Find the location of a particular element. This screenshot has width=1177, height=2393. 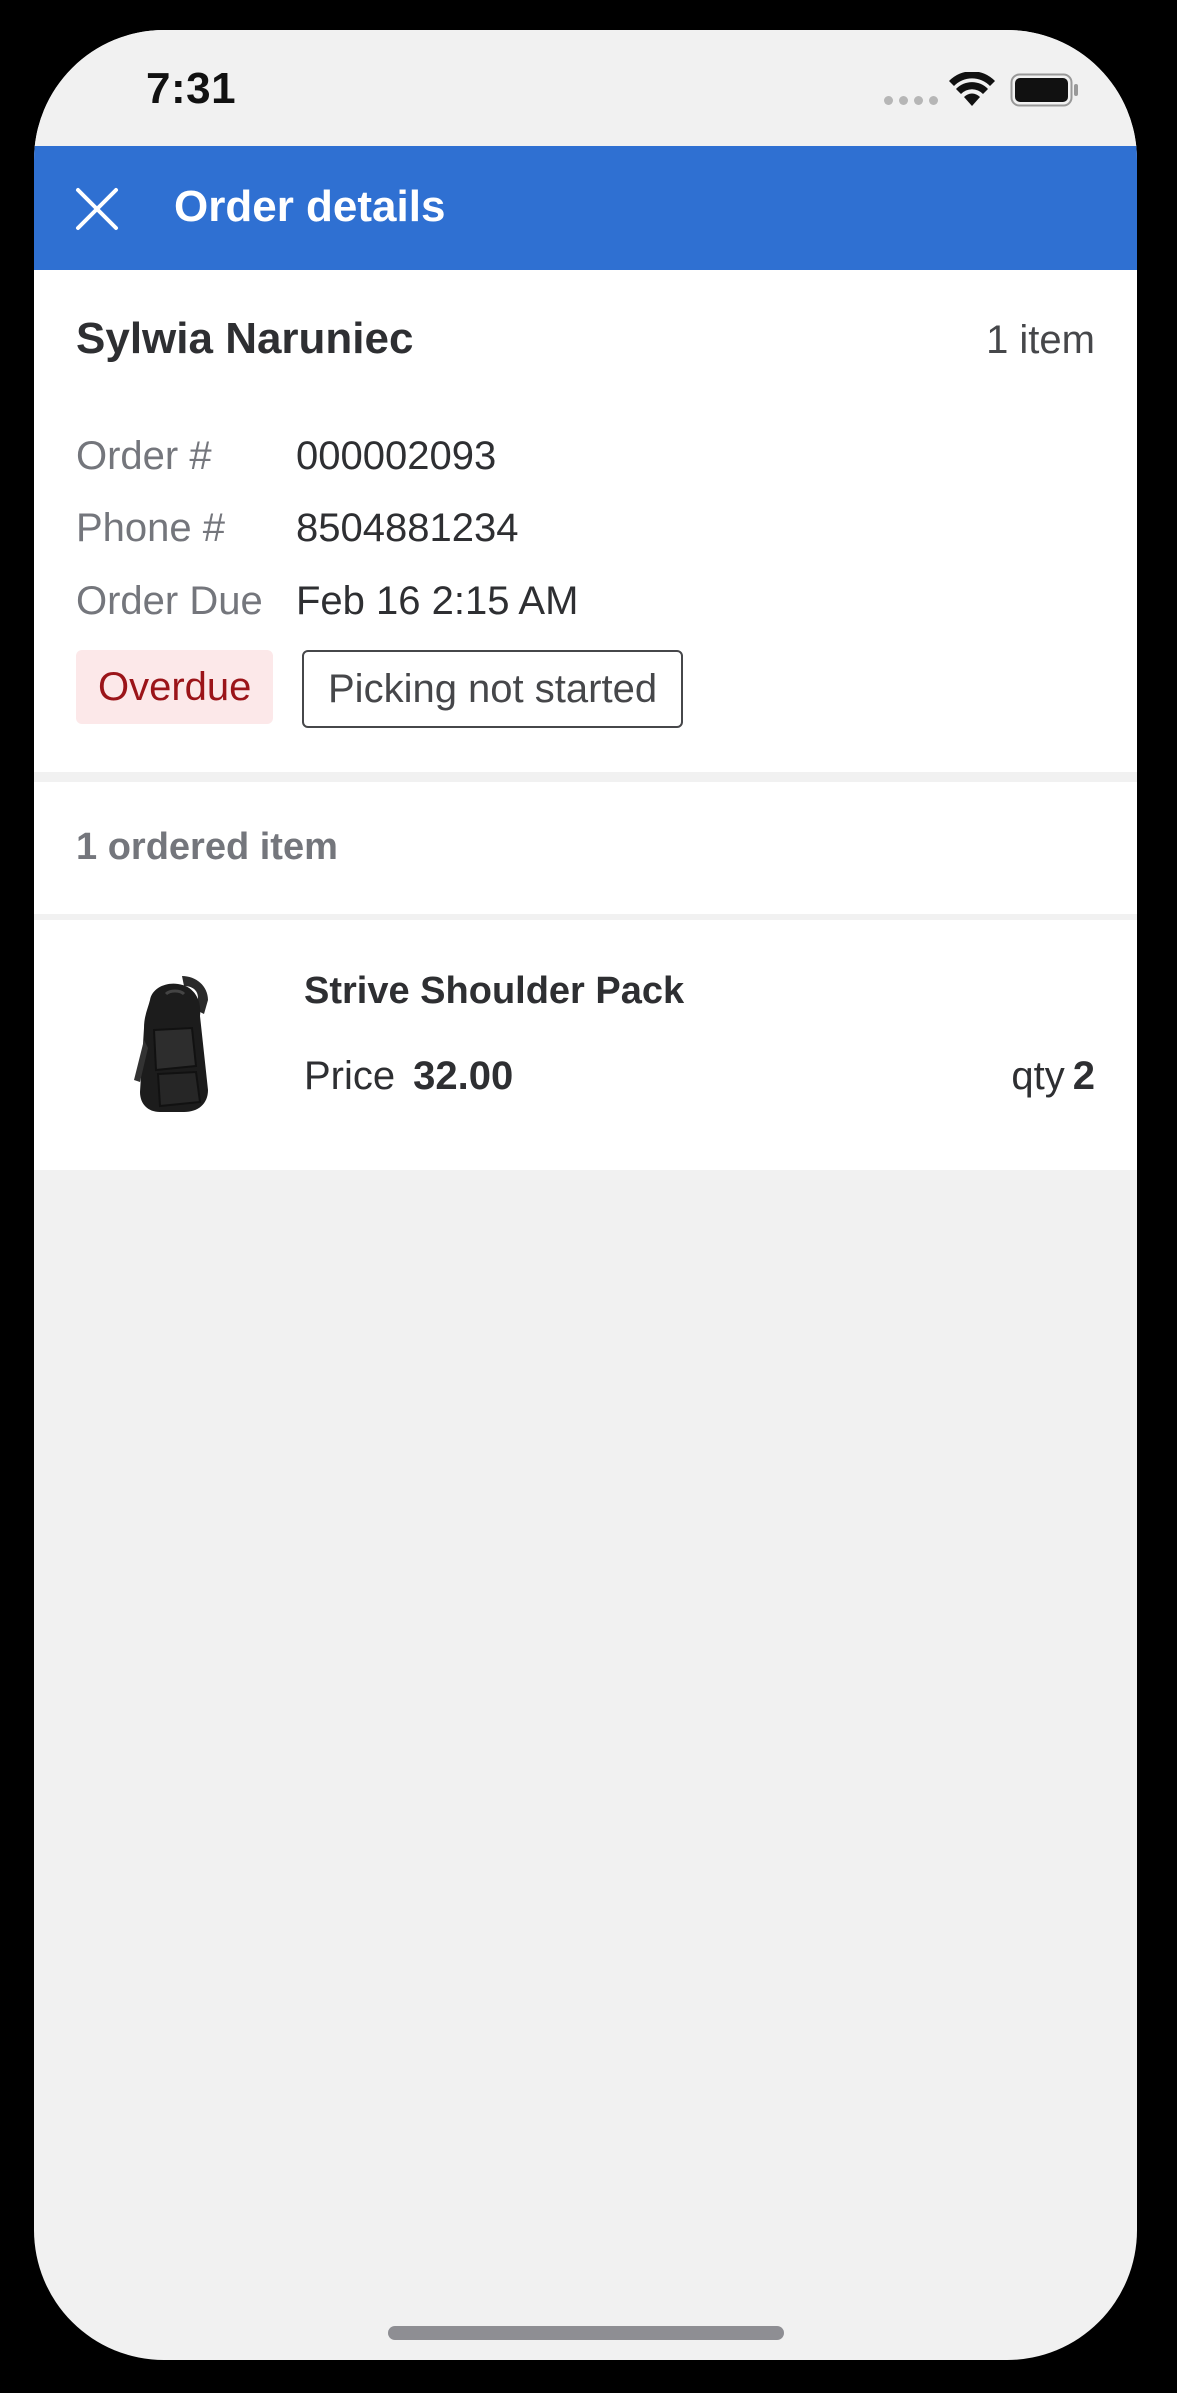

order-due-value: Feb 16 2:15 AM is located at coordinates (437, 601).